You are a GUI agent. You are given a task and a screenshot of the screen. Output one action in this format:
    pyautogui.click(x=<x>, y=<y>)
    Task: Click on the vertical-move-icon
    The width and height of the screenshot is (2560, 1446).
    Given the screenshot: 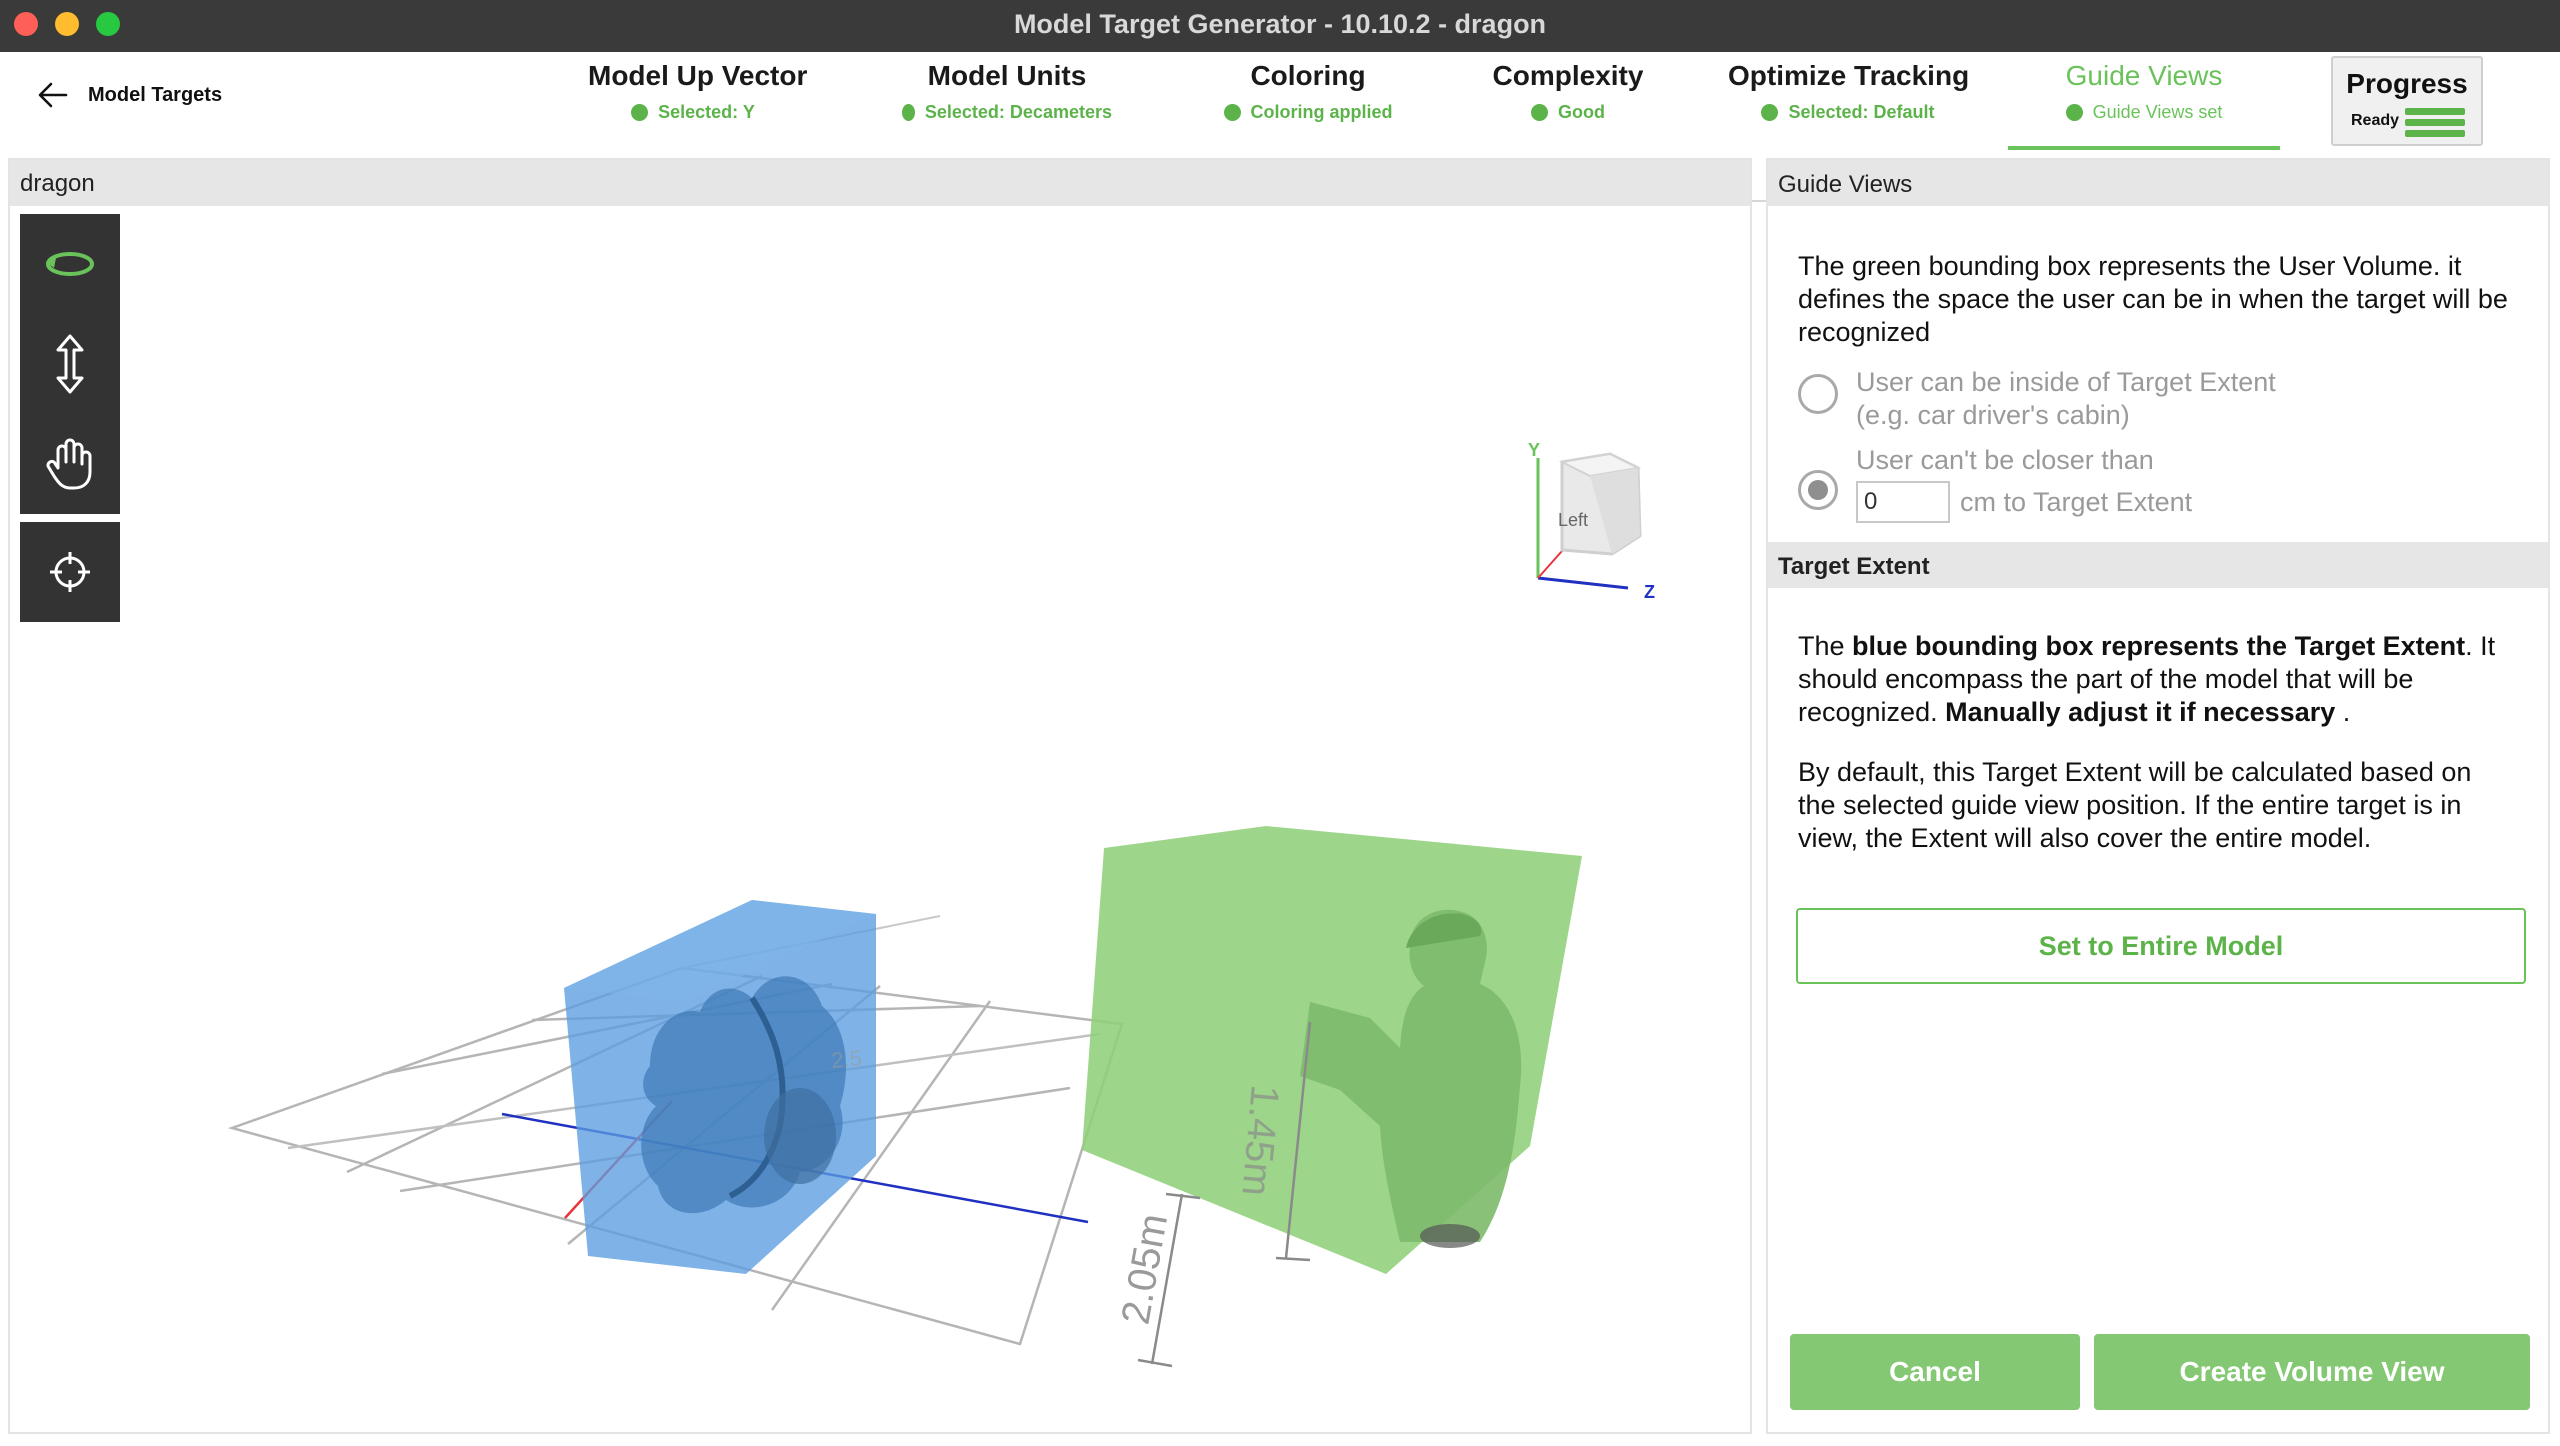 What is the action you would take?
    pyautogui.click(x=70, y=364)
    